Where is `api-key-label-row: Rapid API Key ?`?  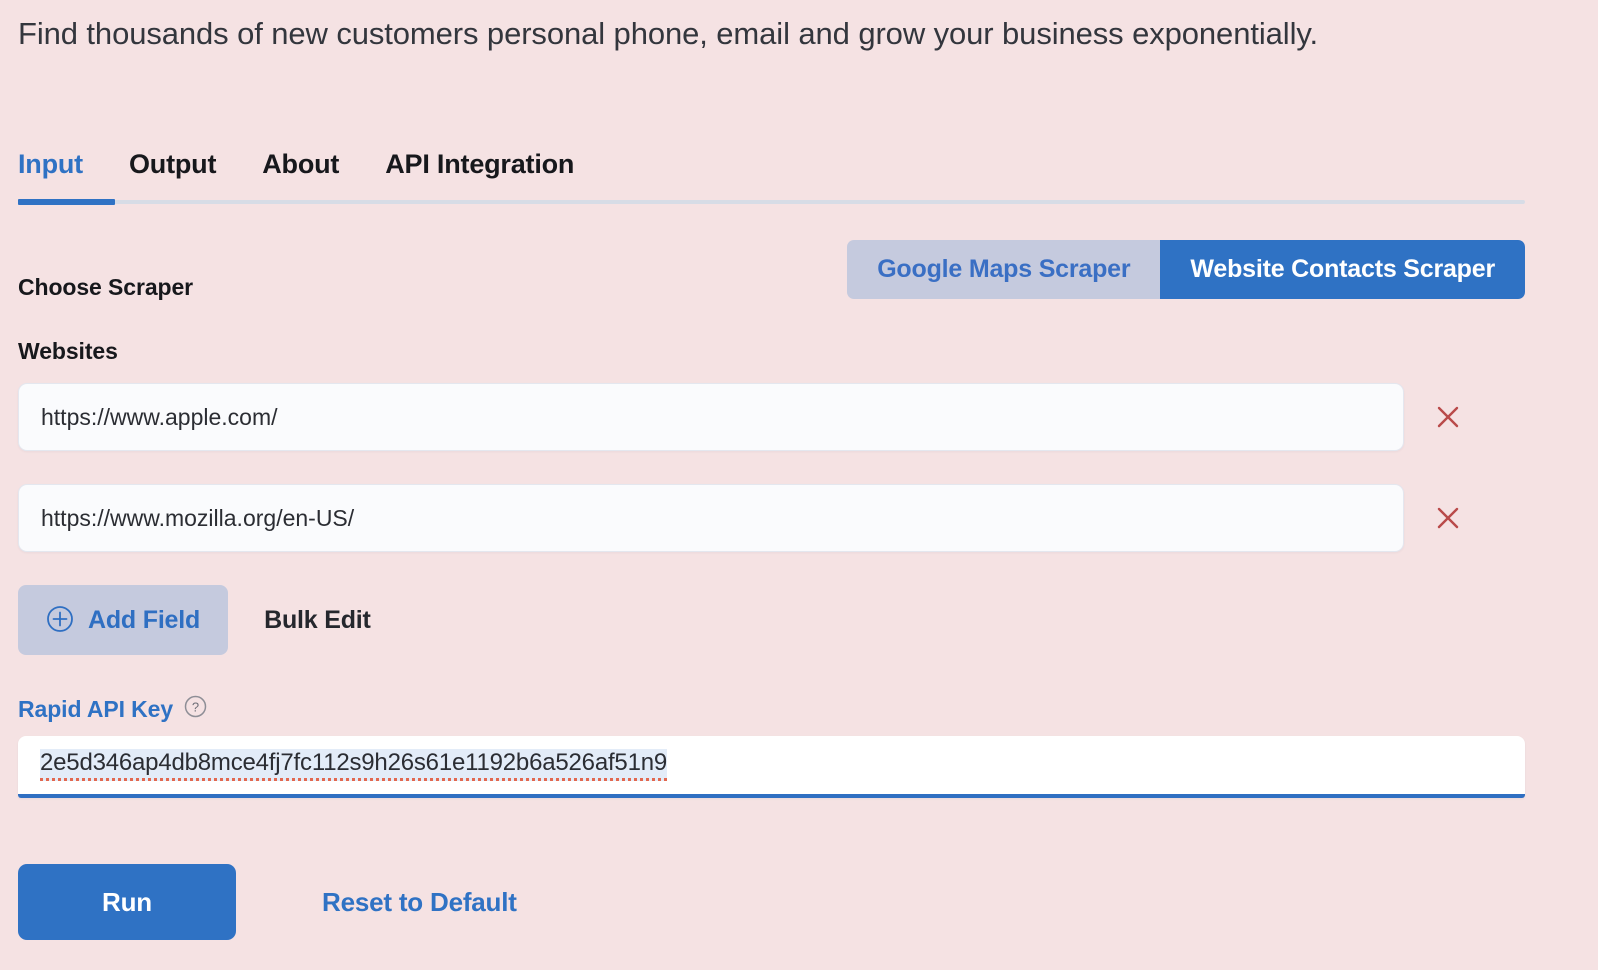 api-key-label-row: Rapid API Key ? is located at coordinates (113, 709).